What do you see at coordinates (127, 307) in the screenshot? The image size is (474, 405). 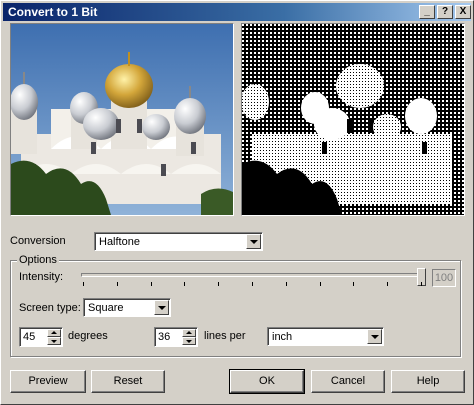 I see `screen-type-select: Square` at bounding box center [127, 307].